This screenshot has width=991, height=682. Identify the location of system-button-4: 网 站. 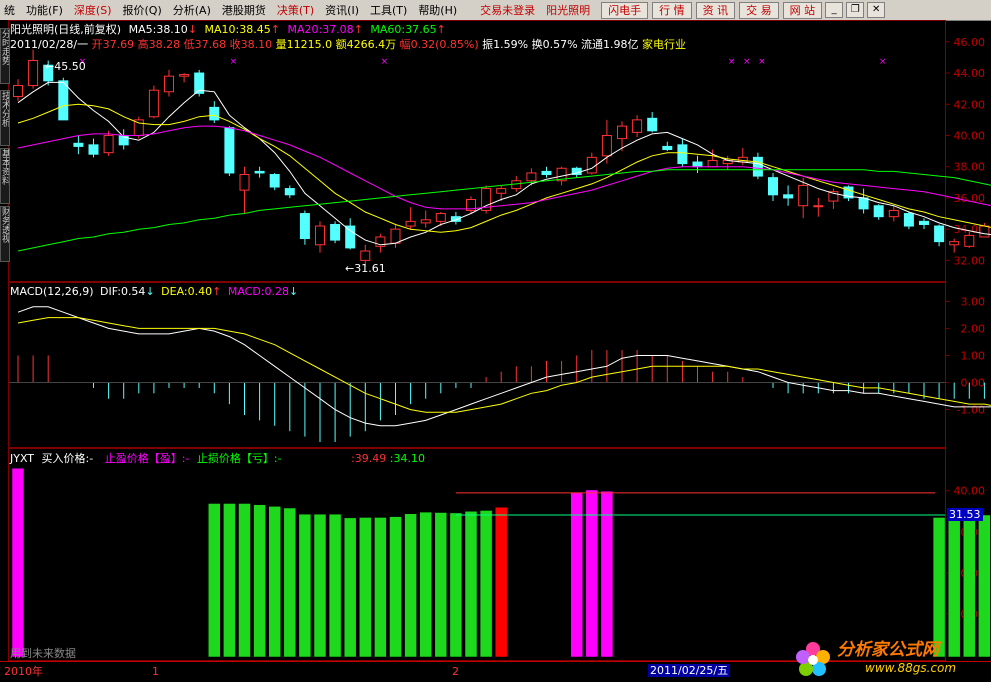
(802, 10).